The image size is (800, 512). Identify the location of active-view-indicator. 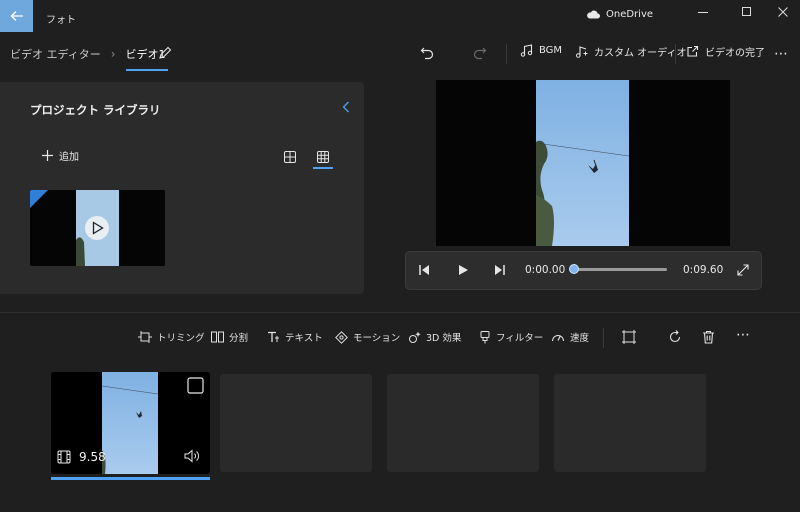
(323, 168).